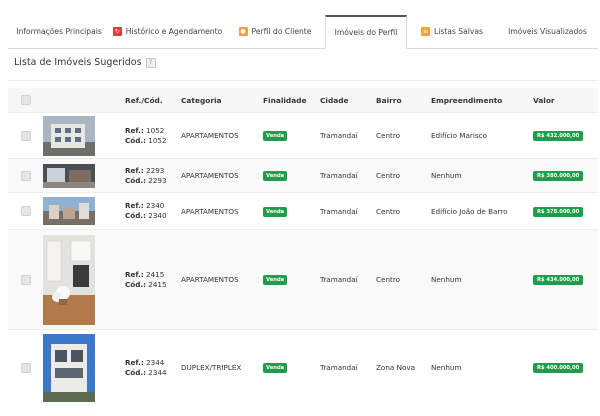 This screenshot has height=416, width=600. Describe the element at coordinates (558, 211) in the screenshot. I see `price-badge: R$ 378.000,00` at that location.